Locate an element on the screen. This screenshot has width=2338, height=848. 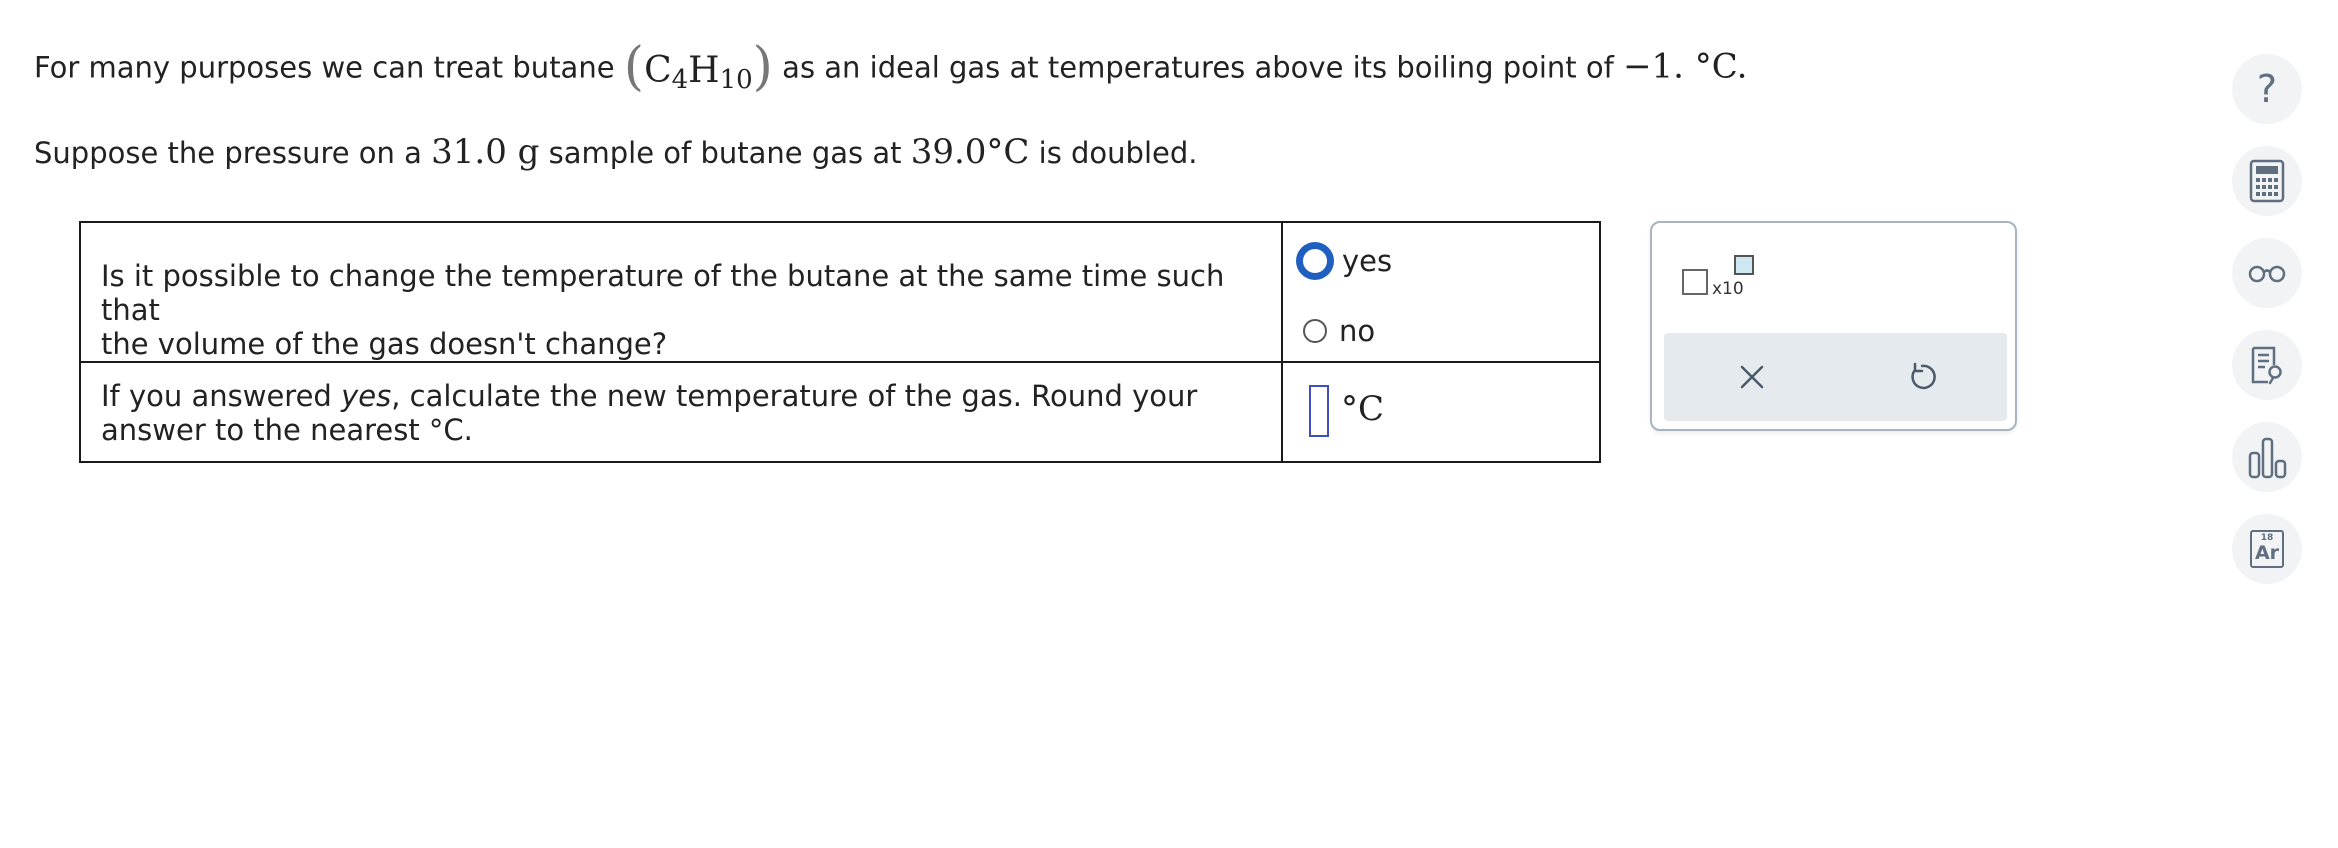
document-search-icon is located at coordinates (2266, 365).